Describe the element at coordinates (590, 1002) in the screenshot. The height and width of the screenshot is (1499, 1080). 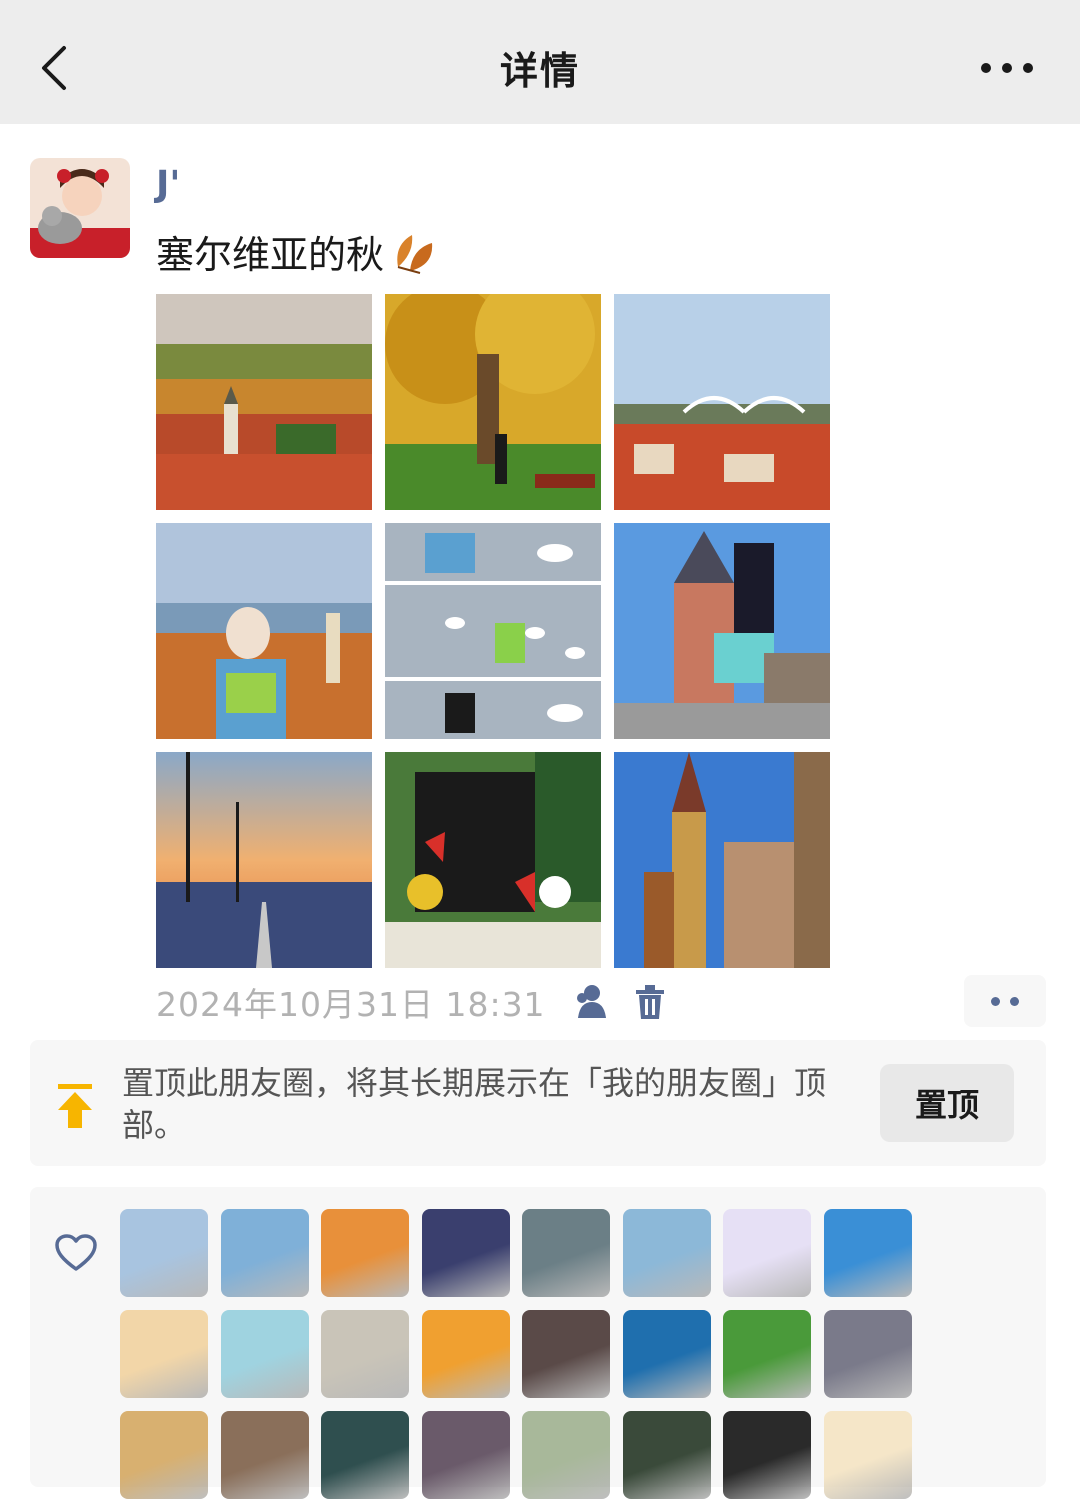
I see `friends-visibility-icon` at that location.